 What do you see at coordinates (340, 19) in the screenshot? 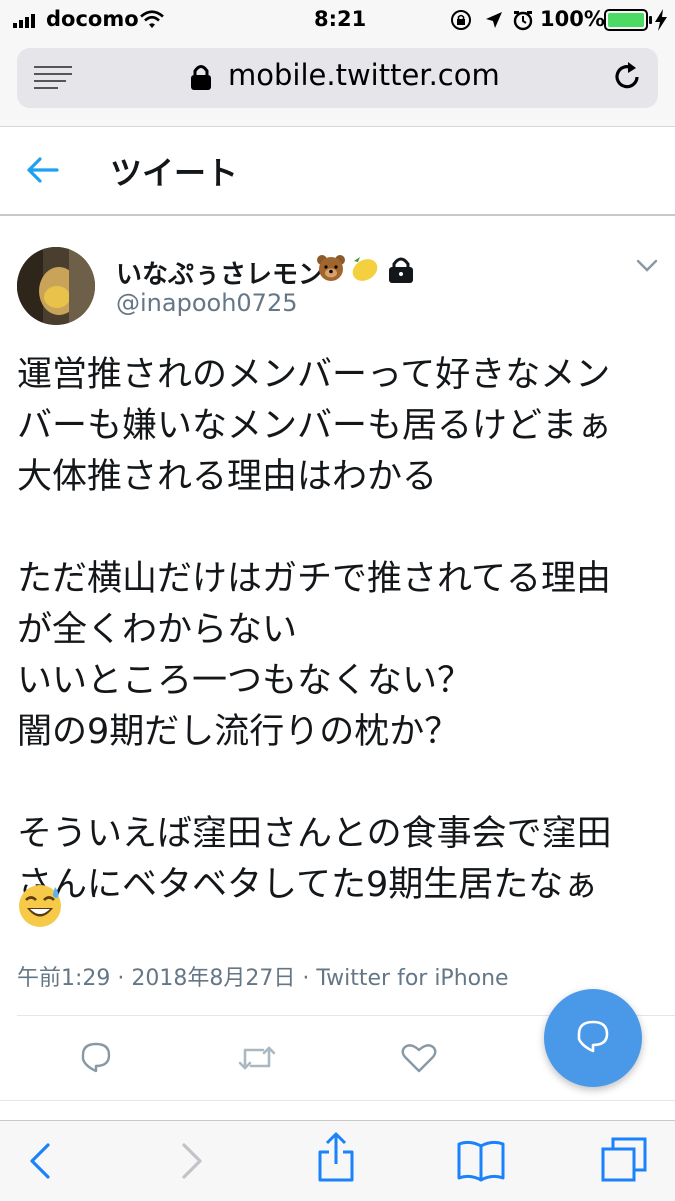
I see `clock: 8:21` at bounding box center [340, 19].